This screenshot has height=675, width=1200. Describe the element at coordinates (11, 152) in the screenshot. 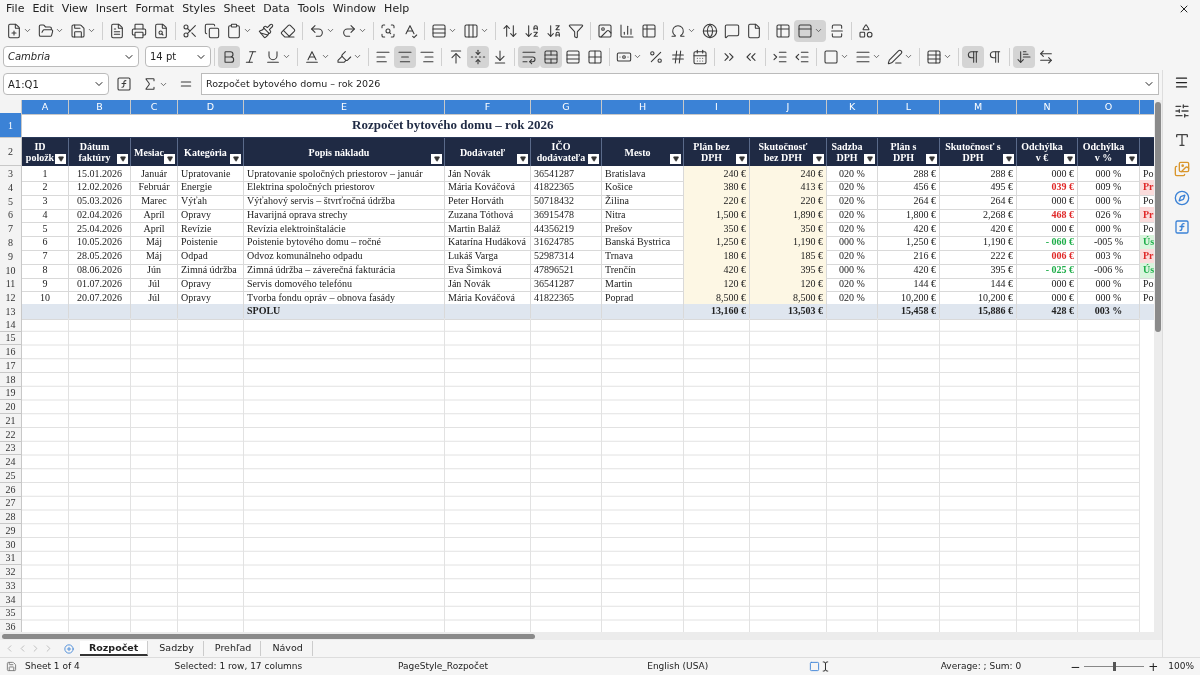

I see `row-number: 2` at that location.